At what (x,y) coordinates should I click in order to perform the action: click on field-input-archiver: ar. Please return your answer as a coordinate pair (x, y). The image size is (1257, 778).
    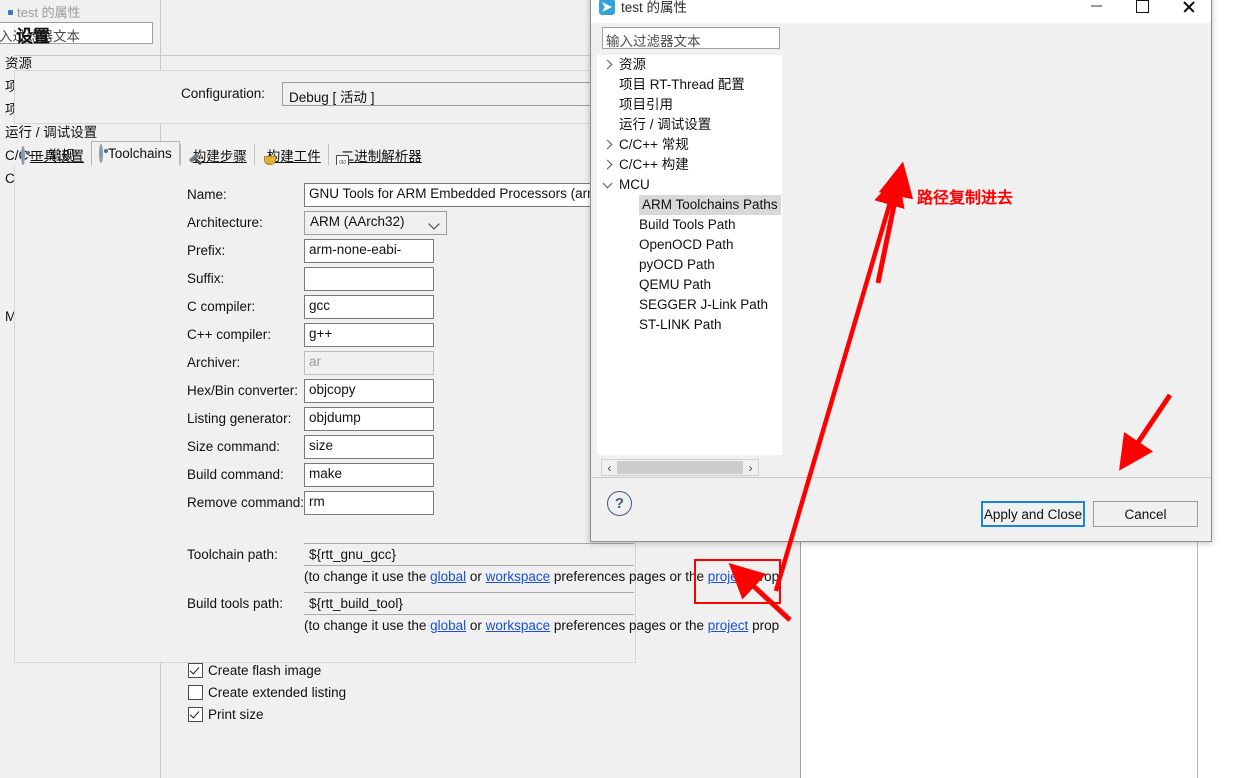
    Looking at the image, I should click on (369, 363).